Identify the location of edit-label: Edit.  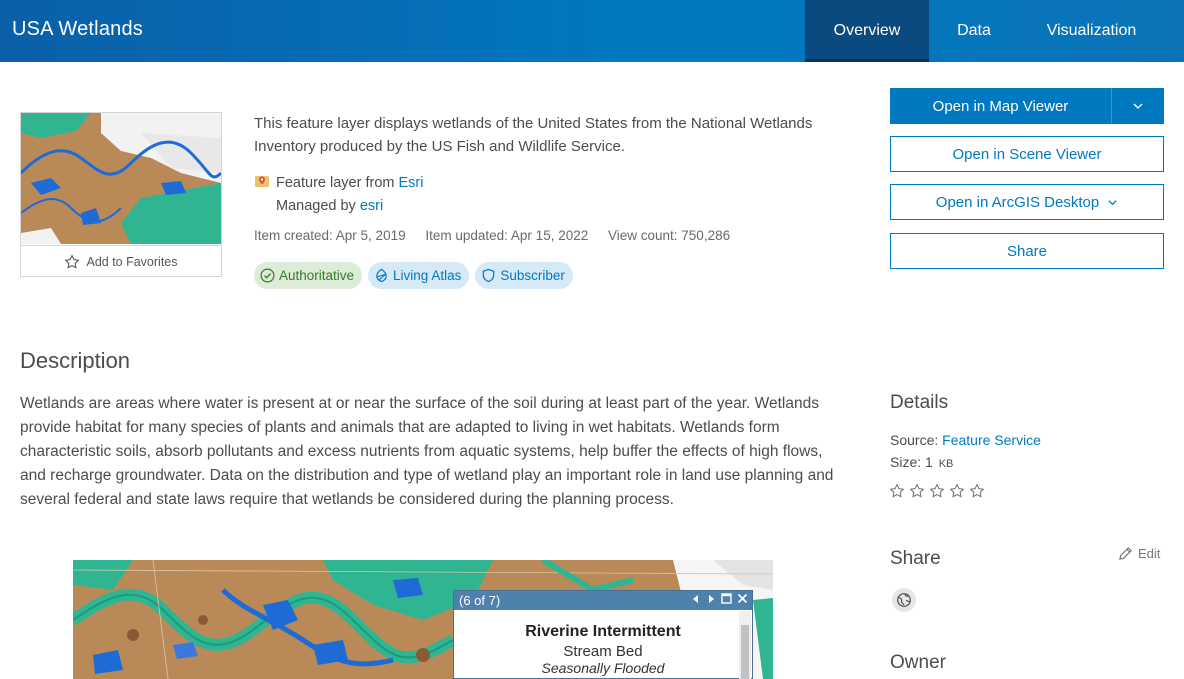
(1149, 553).